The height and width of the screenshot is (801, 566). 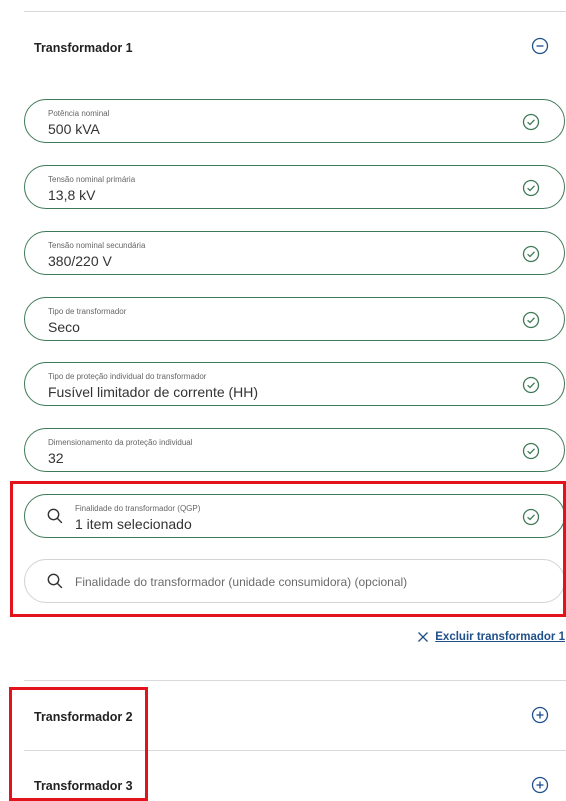 I want to click on delete-transformer-label: Excluir transformador 1, so click(x=500, y=637).